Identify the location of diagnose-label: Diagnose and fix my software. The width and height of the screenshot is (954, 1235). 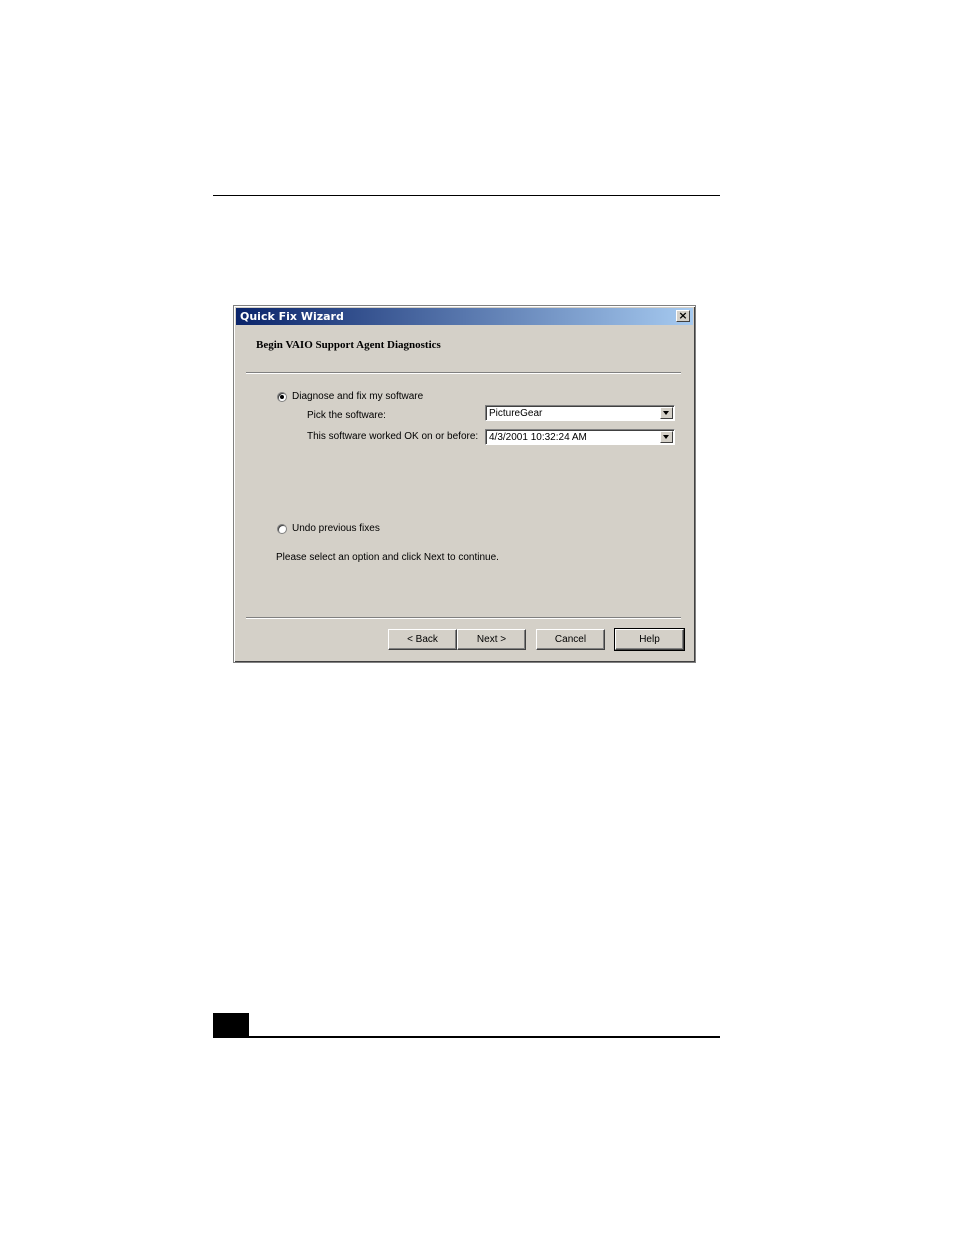
(357, 396).